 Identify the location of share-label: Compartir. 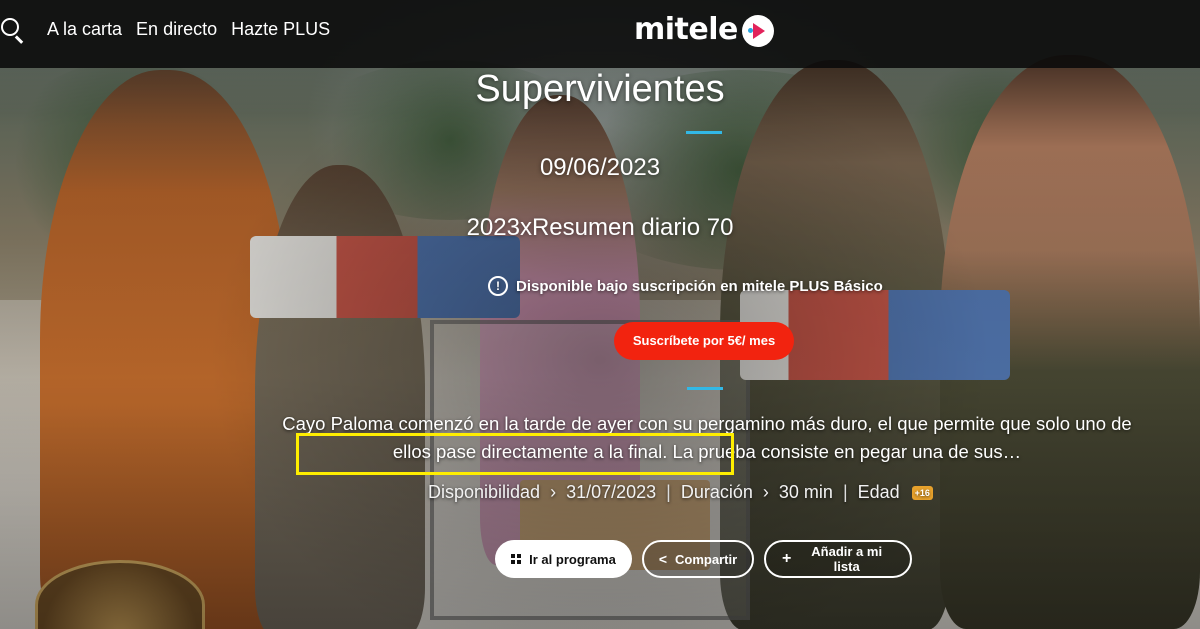
(706, 559).